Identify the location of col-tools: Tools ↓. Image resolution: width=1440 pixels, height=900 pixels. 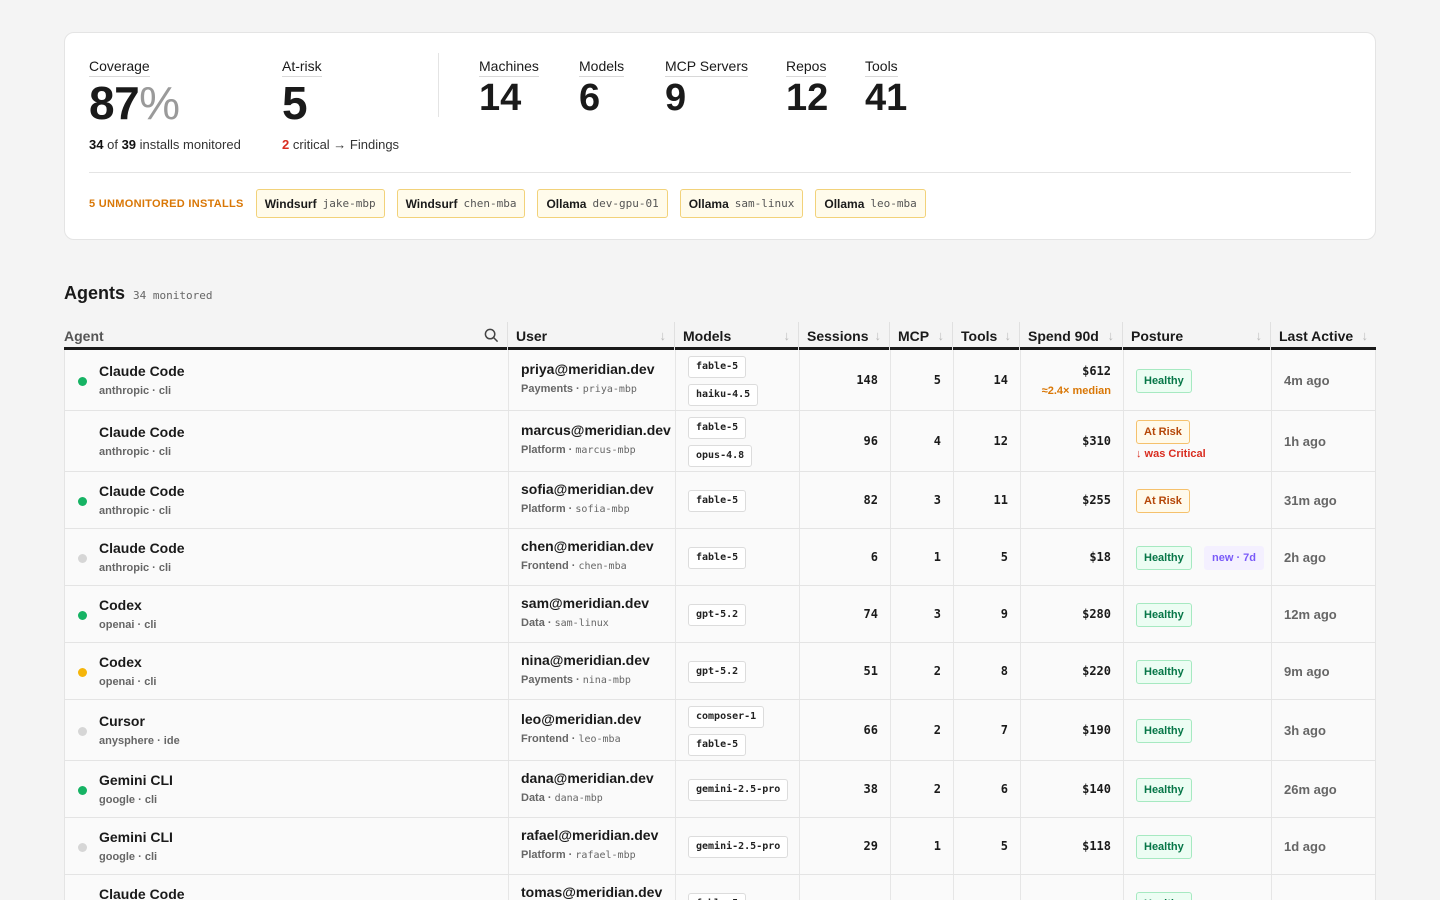
(986, 336).